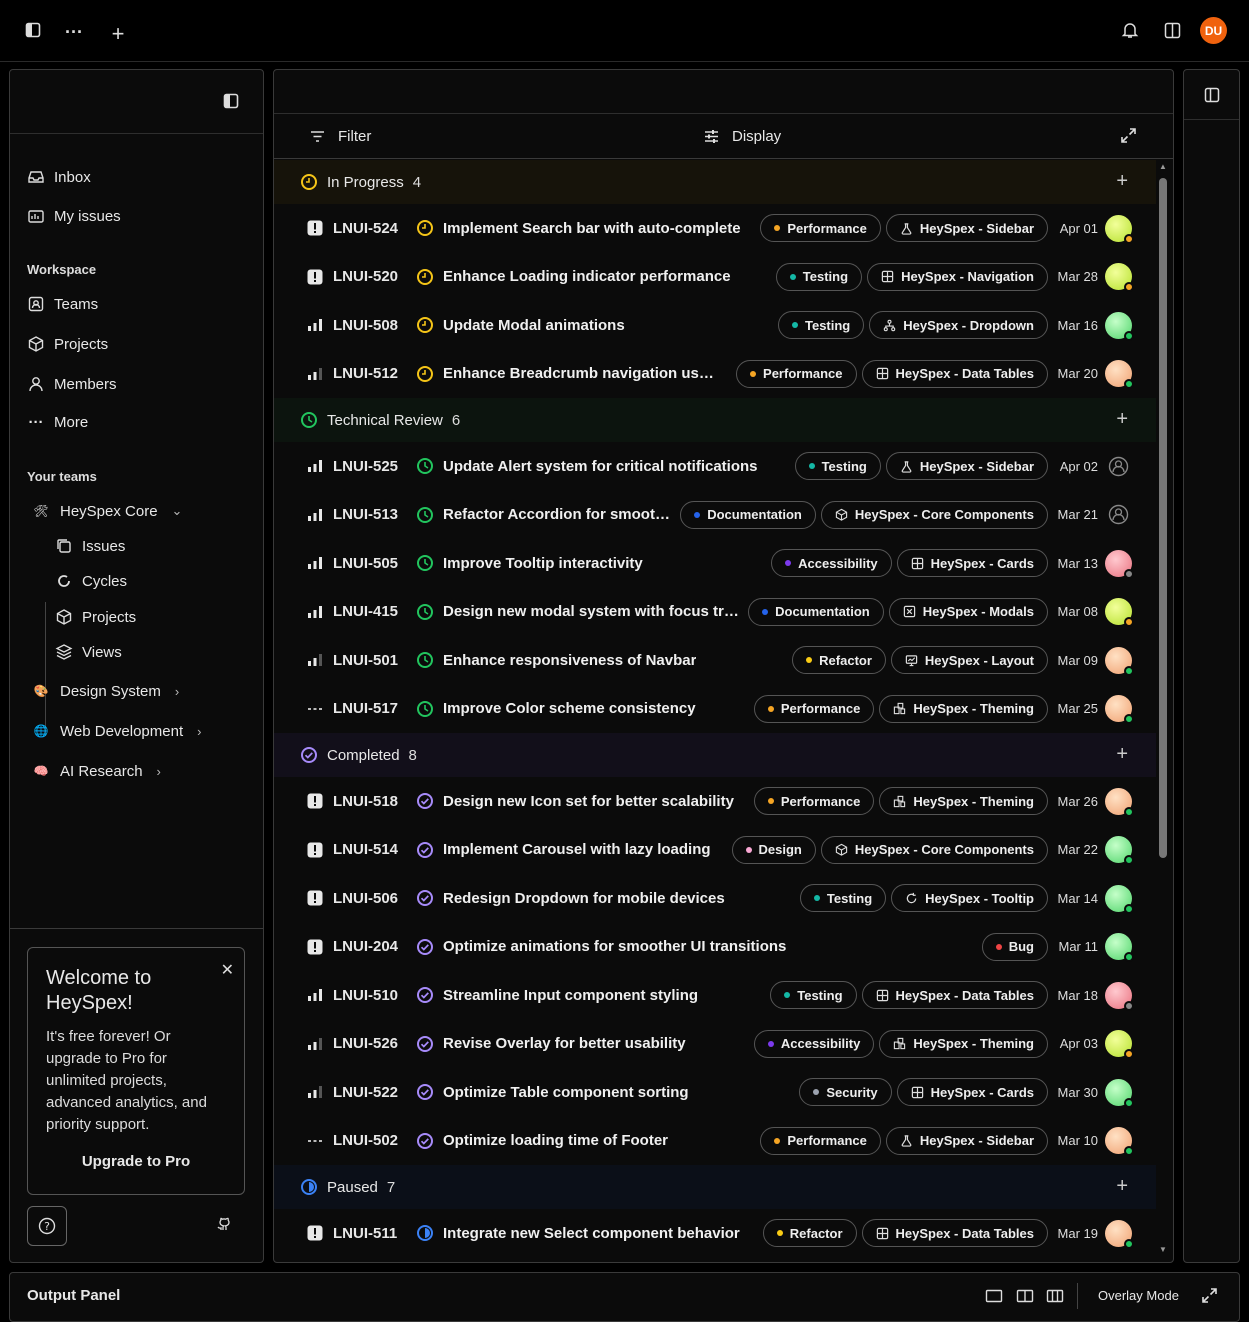 This screenshot has width=1249, height=1322. Describe the element at coordinates (1163, 518) in the screenshot. I see `scrollbar-thumb` at that location.